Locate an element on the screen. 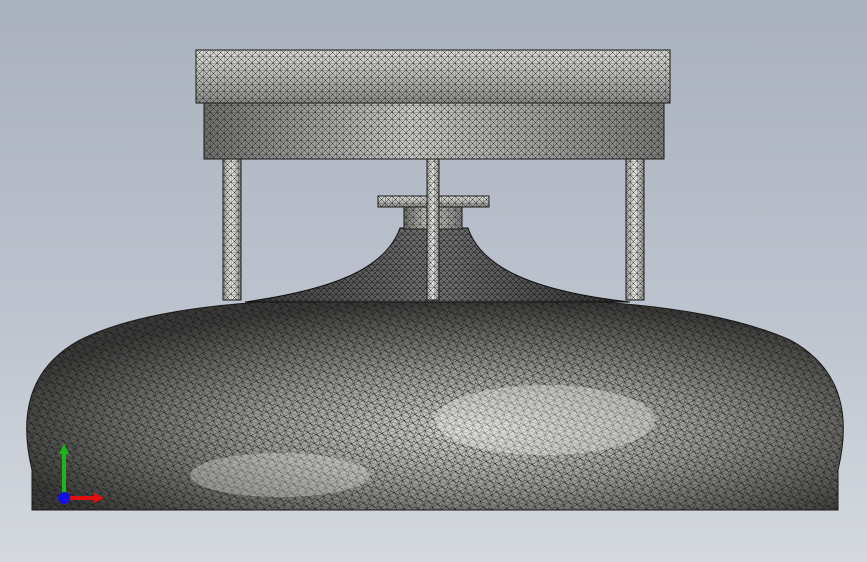 The height and width of the screenshot is (562, 867). z-axis-dot is located at coordinates (64, 498).